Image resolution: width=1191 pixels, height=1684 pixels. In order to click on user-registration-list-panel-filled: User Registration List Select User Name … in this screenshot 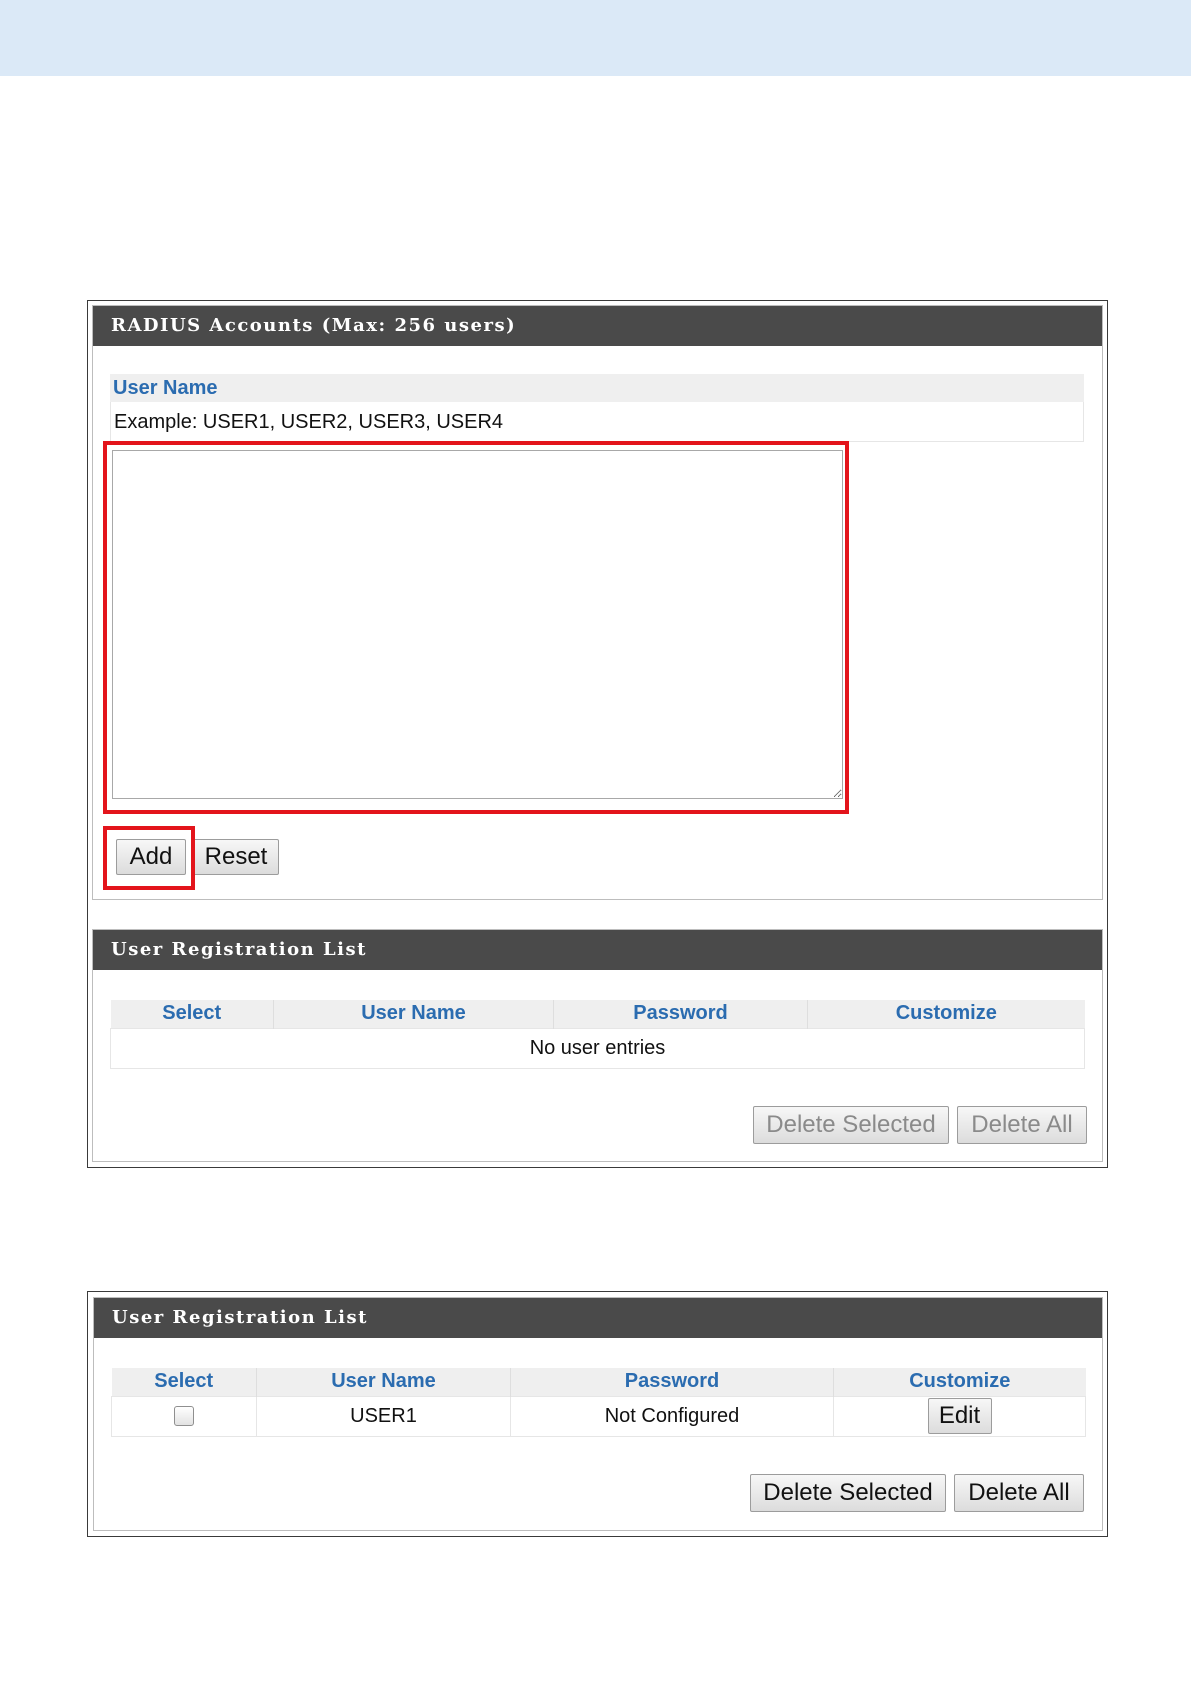, I will do `click(598, 1414)`.